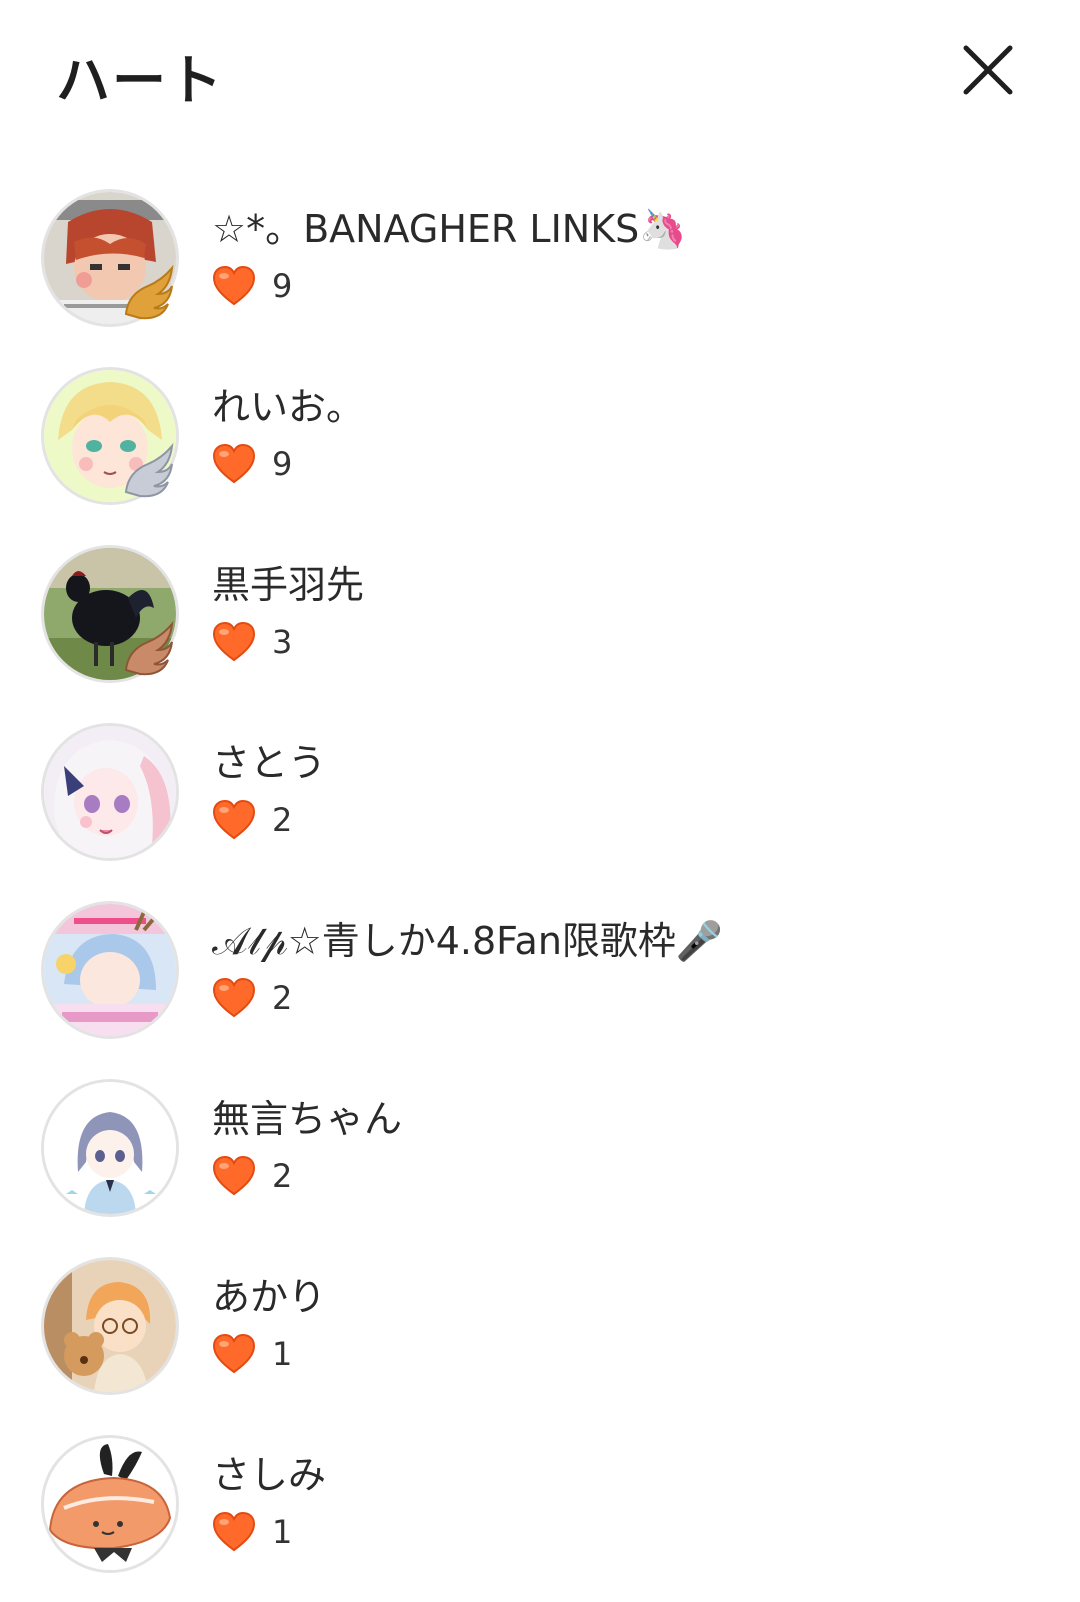 The height and width of the screenshot is (1602, 1080). What do you see at coordinates (288, 585) in the screenshot?
I see `user-name: 黒手羽先` at bounding box center [288, 585].